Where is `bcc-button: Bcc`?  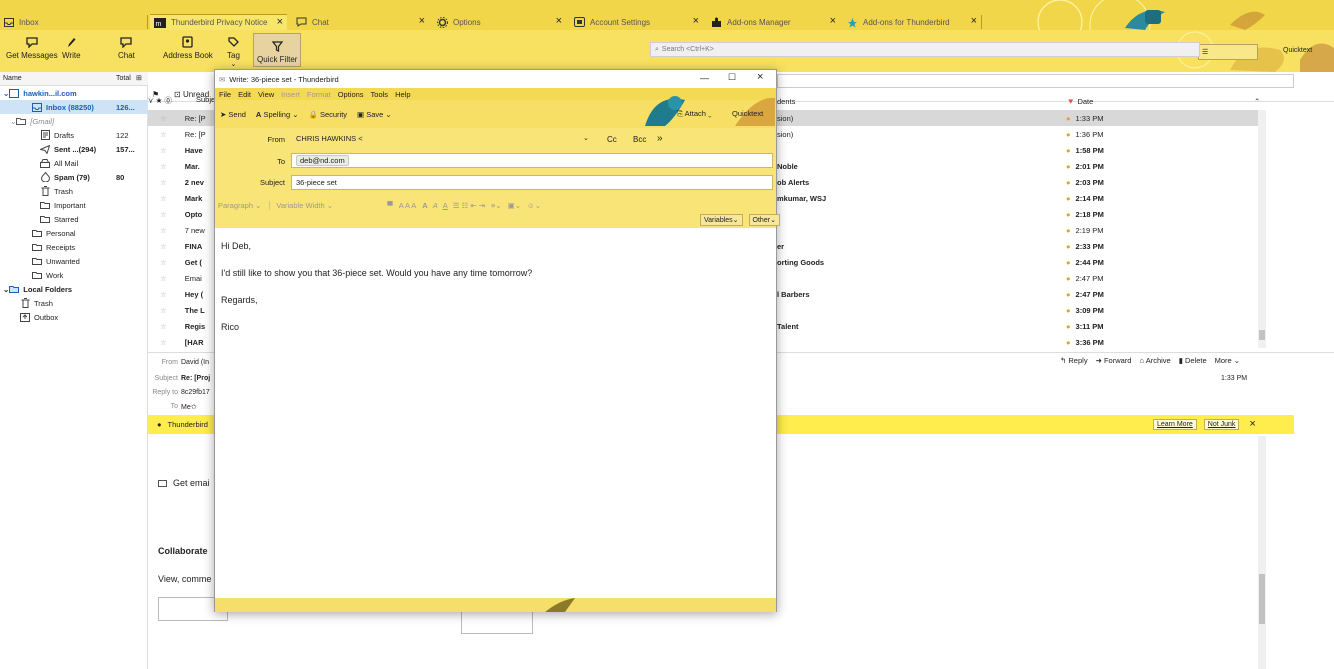 bcc-button: Bcc is located at coordinates (639, 139).